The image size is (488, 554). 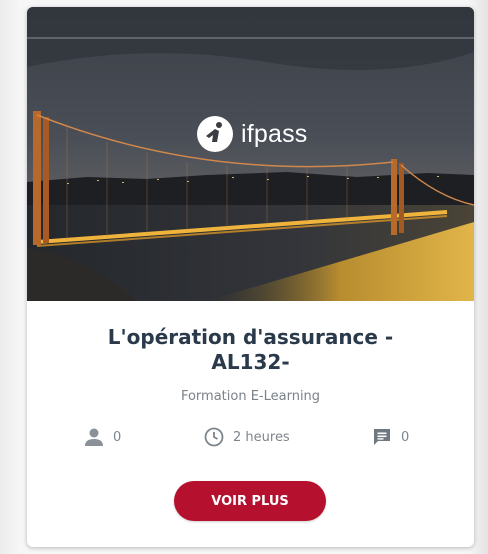 What do you see at coordinates (250, 501) in the screenshot?
I see `voir-plus-button: VOIR PLUS` at bounding box center [250, 501].